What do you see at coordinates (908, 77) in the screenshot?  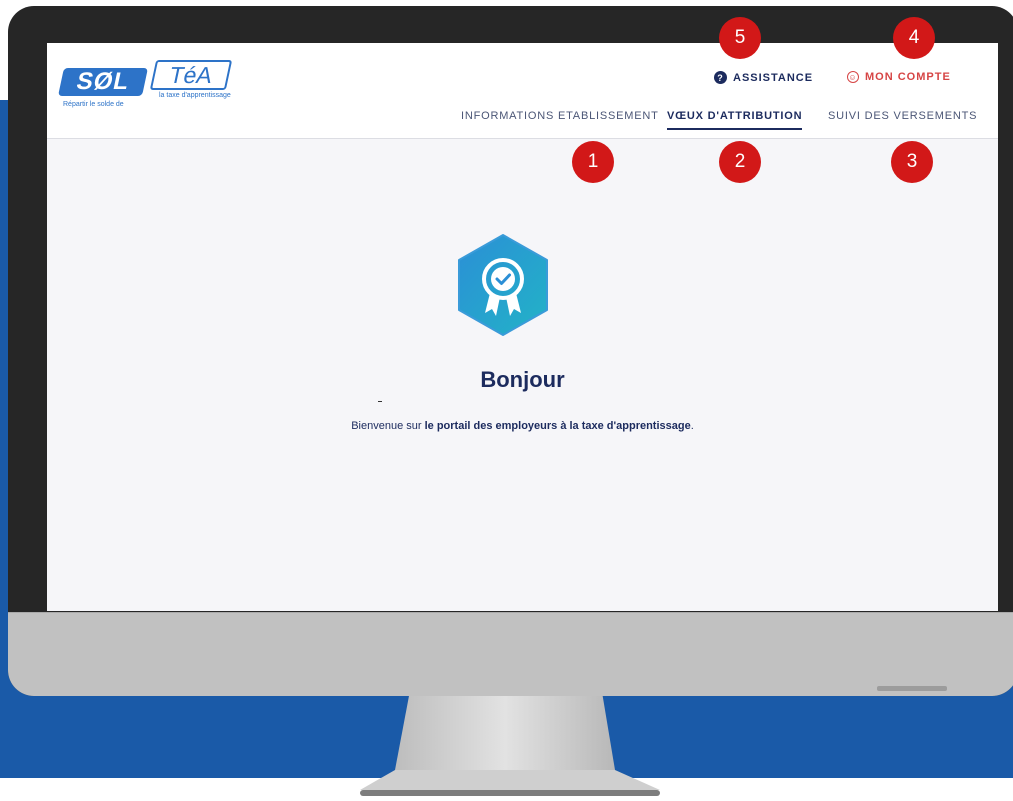 I see `account-label: MON COMPTE` at bounding box center [908, 77].